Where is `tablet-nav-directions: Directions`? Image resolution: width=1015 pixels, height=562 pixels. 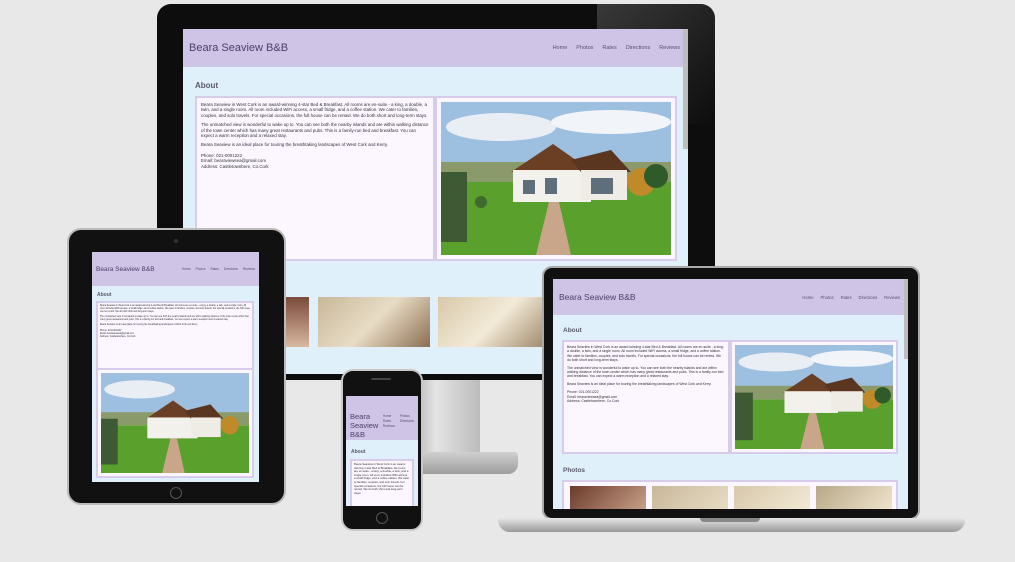 tablet-nav-directions: Directions is located at coordinates (231, 269).